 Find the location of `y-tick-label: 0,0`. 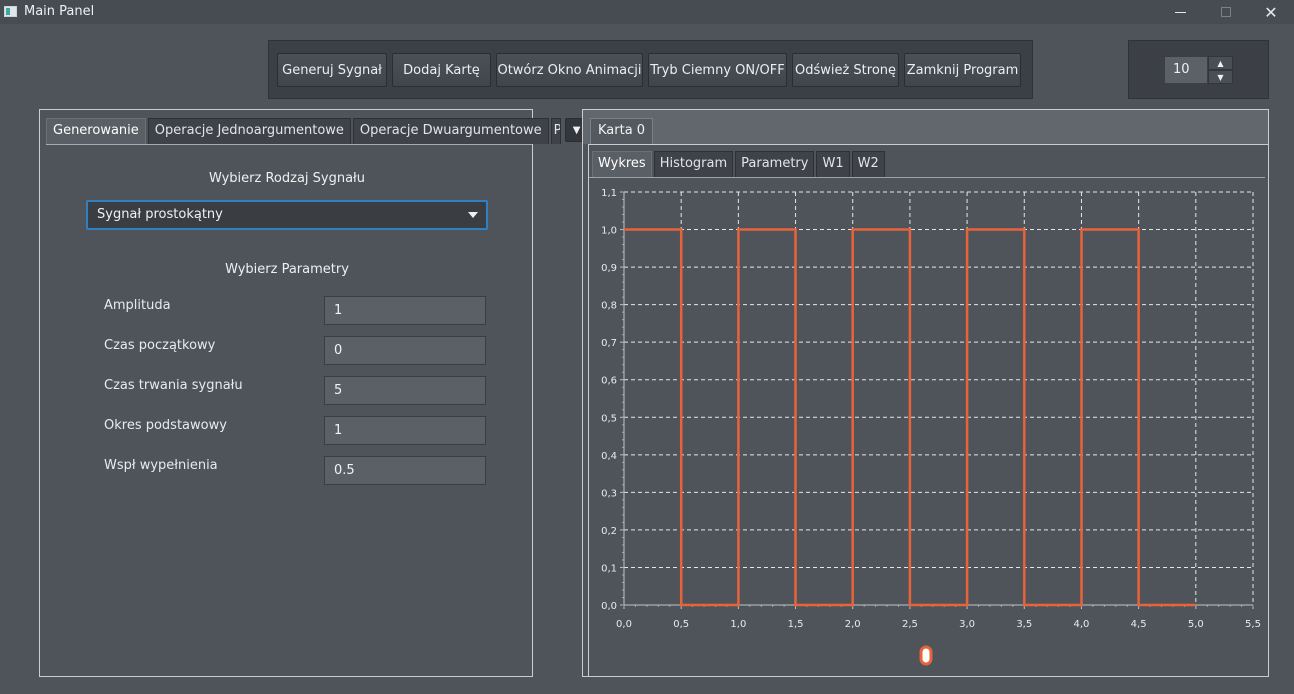

y-tick-label: 0,0 is located at coordinates (609, 606).